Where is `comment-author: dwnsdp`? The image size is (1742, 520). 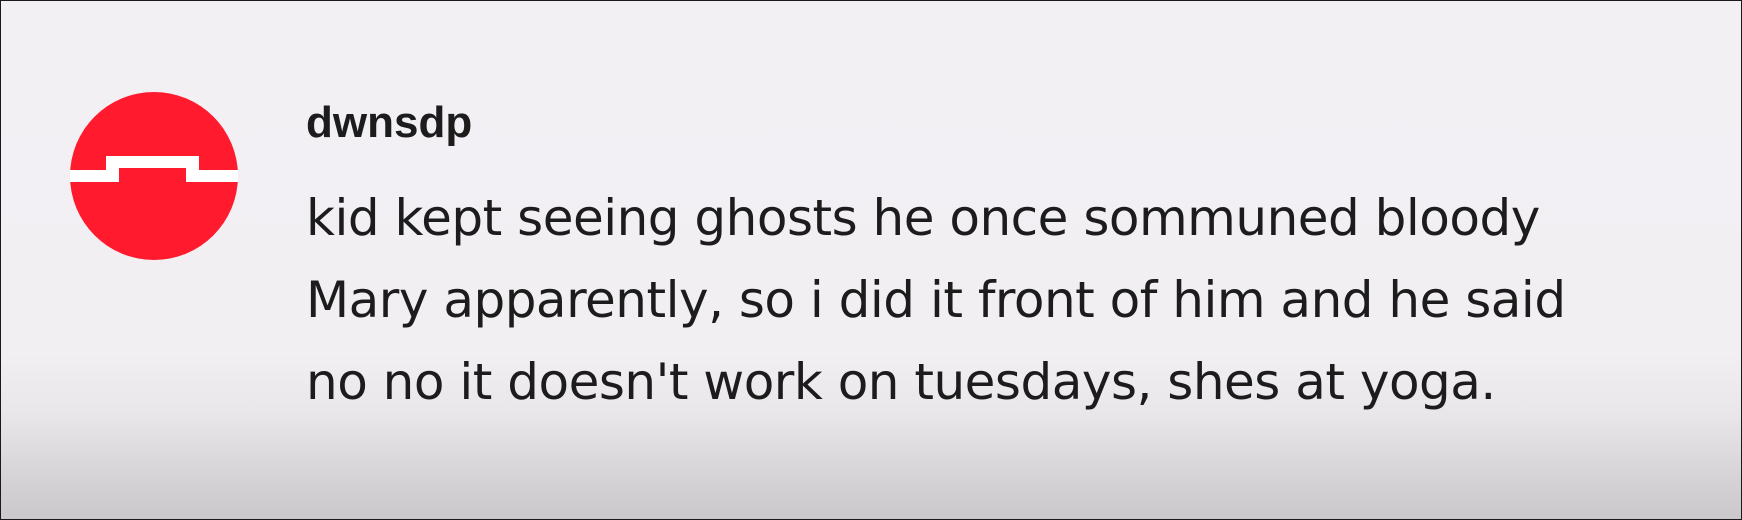 comment-author: dwnsdp is located at coordinates (1006, 123).